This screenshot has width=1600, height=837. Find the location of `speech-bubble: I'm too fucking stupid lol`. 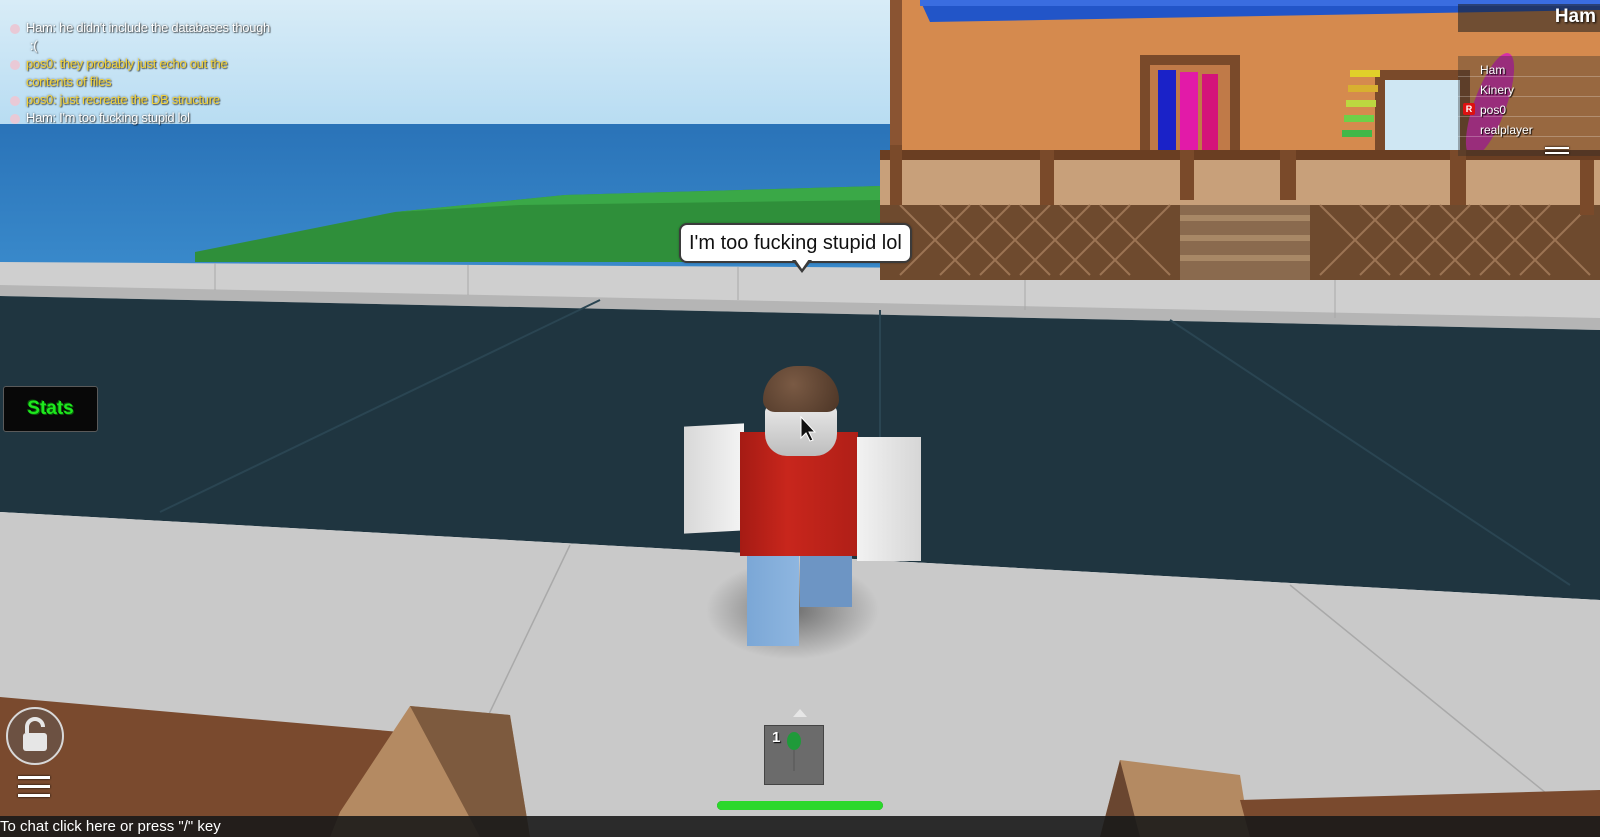

speech-bubble: I'm too fucking stupid lol is located at coordinates (795, 243).